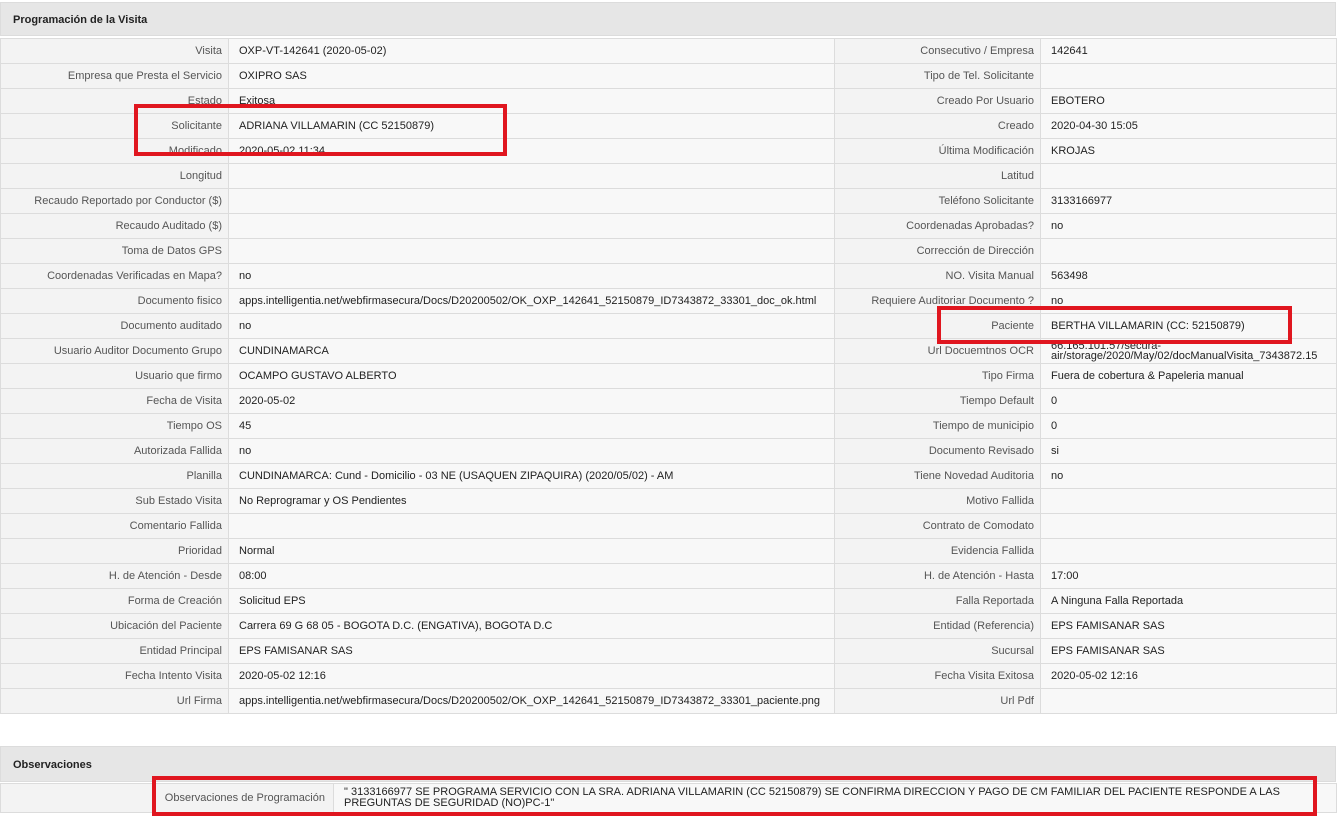 The width and height of the screenshot is (1344, 826). I want to click on field-label: Toma de Datos GPS, so click(114, 251).